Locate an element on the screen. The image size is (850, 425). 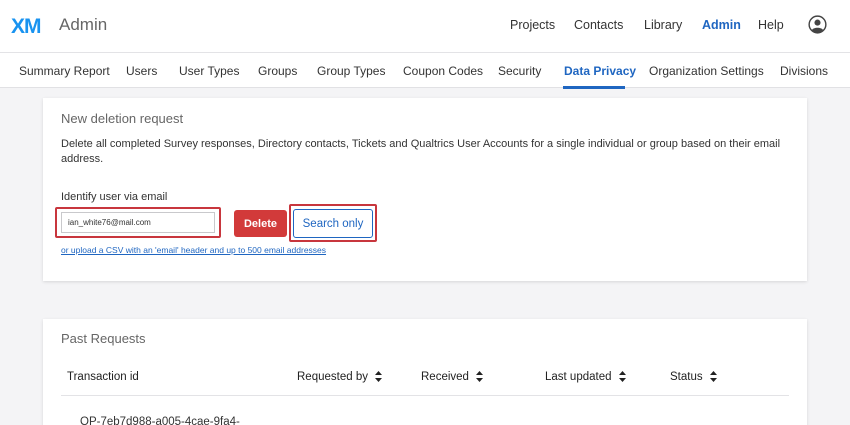
tab-data-privacy: Data Privacy is located at coordinates (600, 71).